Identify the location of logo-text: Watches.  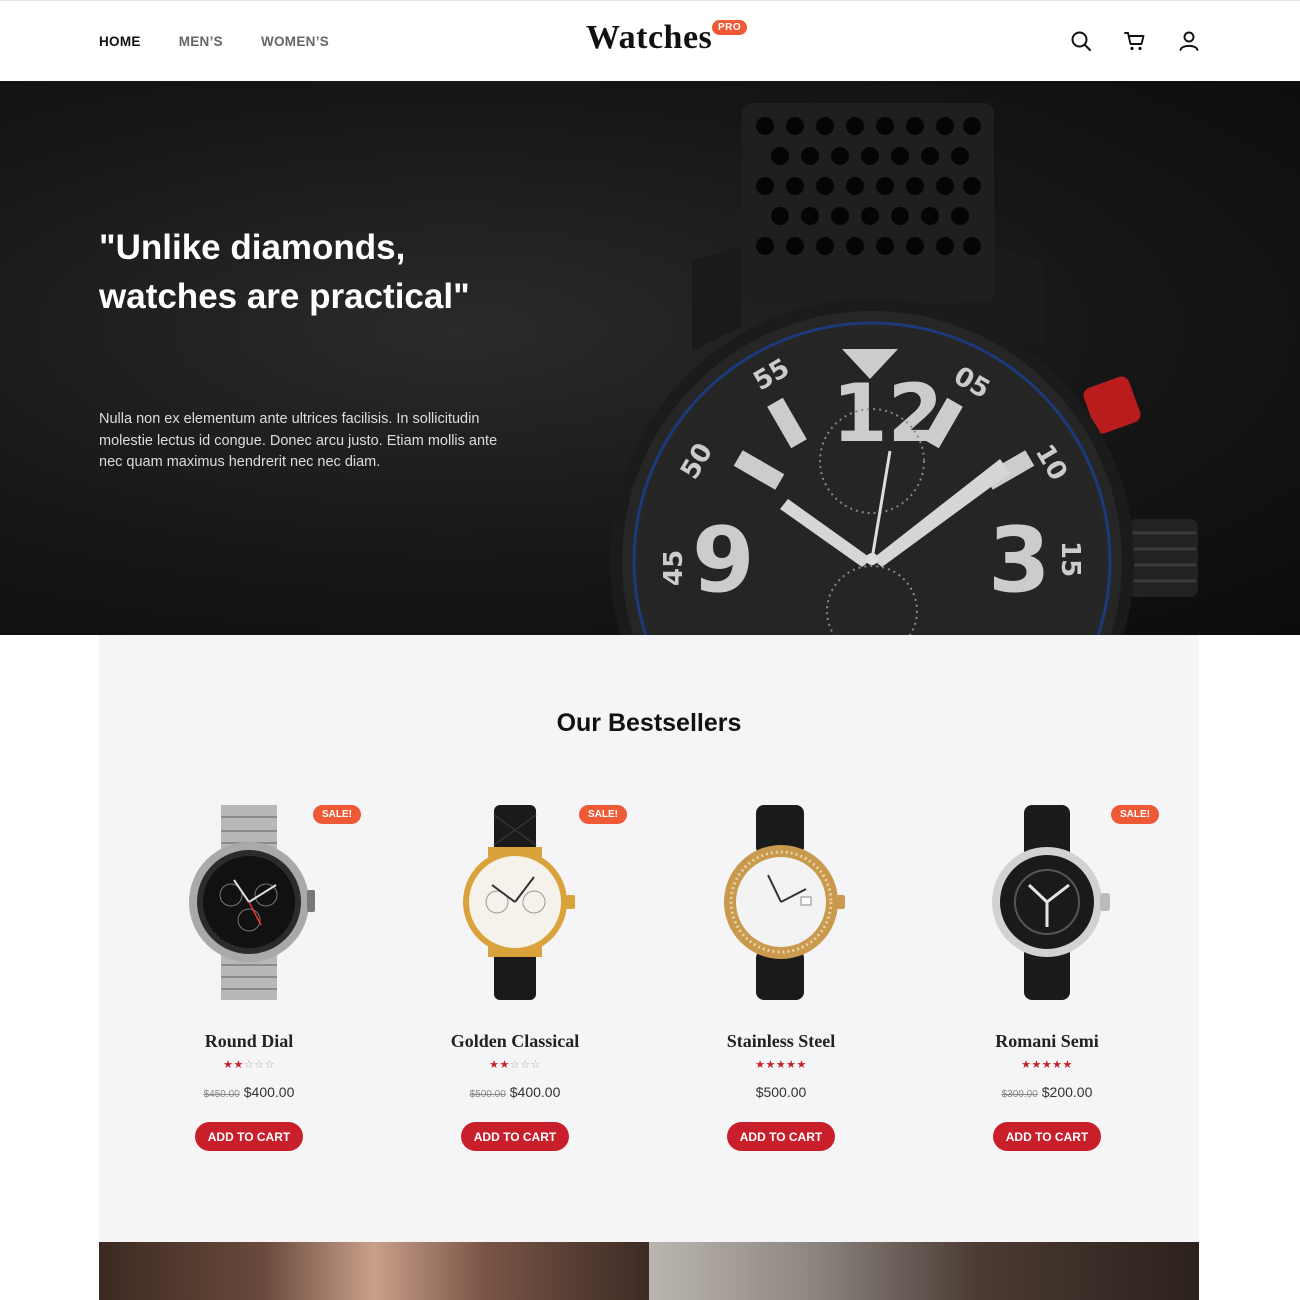
(649, 37).